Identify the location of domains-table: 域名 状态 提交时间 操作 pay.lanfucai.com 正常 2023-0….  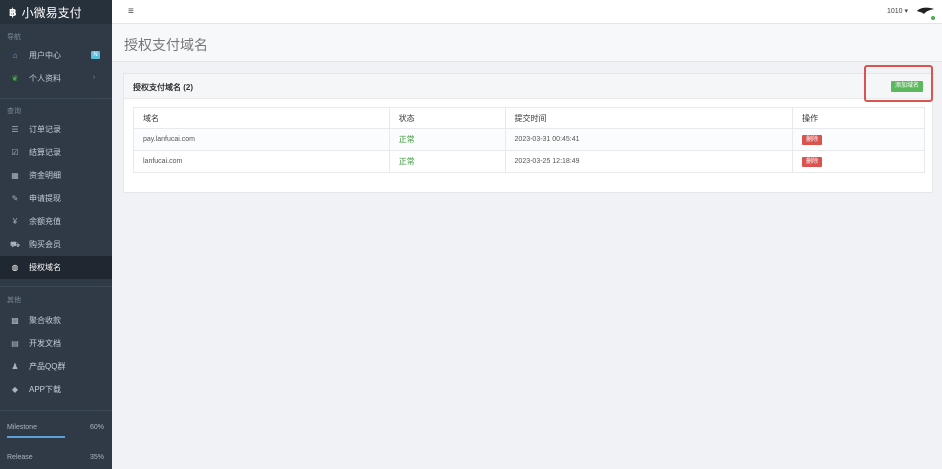
(529, 140).